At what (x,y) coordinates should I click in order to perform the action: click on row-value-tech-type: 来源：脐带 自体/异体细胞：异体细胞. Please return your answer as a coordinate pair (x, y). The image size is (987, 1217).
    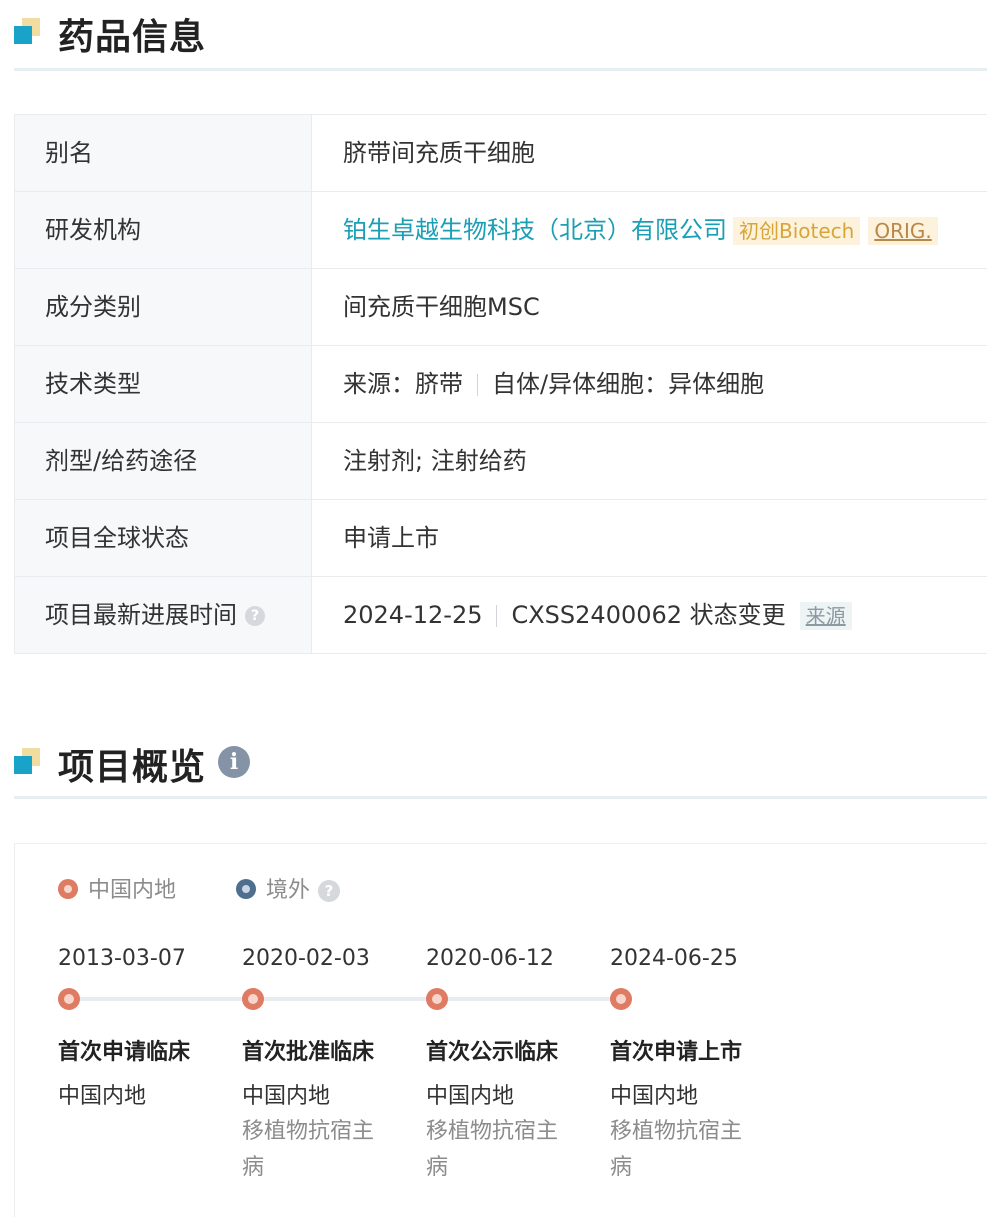
    Looking at the image, I should click on (650, 384).